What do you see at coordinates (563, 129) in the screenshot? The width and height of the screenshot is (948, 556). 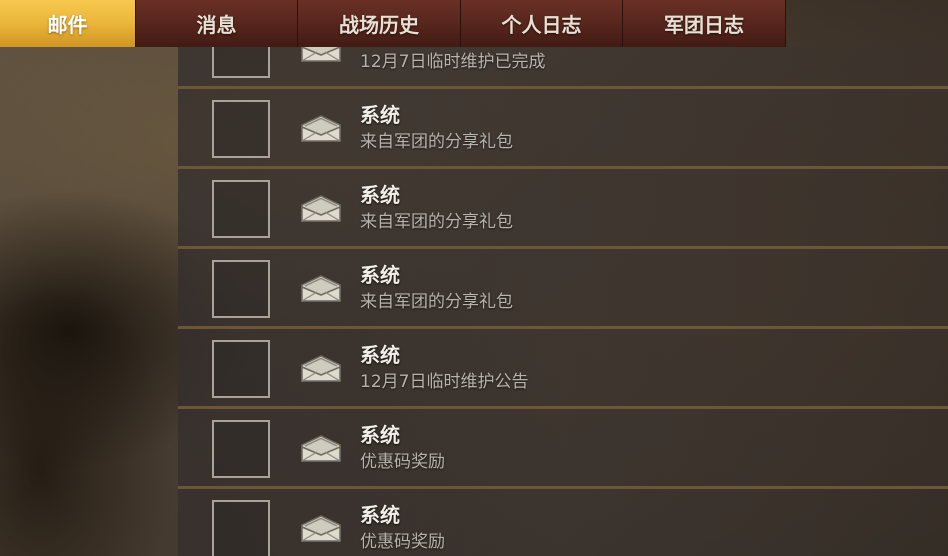 I see `mail-row-1: 系统 来自军团的分享礼包` at bounding box center [563, 129].